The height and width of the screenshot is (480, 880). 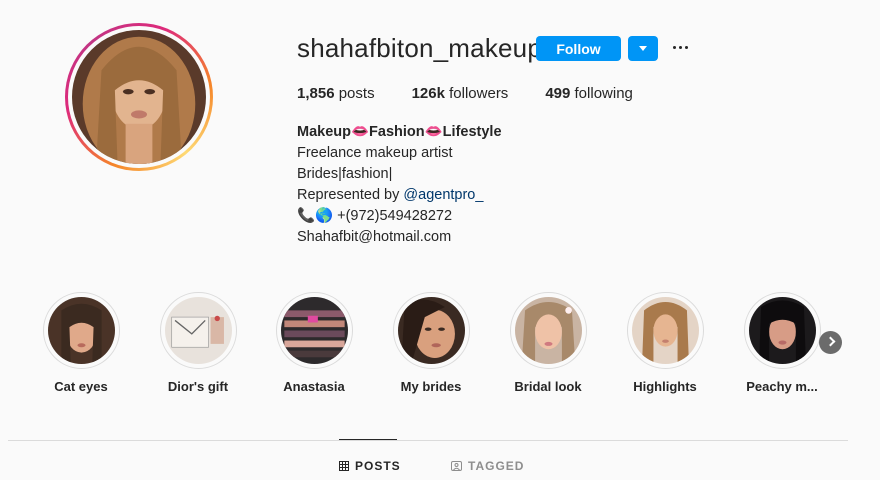 I want to click on highlight-label: Anastasia, so click(x=314, y=386).